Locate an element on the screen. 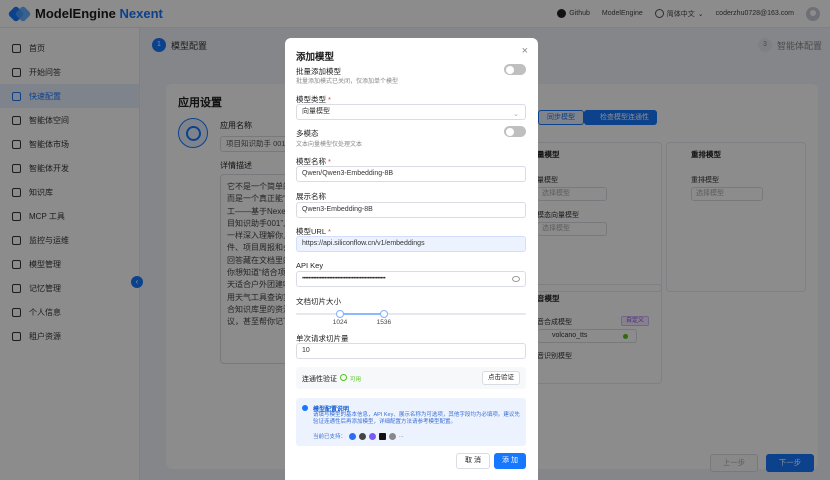 Image resolution: width=830 pixels, height=480 pixels. batch-add-help: 批量添加模式已关闭，仅添加单个模型 is located at coordinates (347, 82).